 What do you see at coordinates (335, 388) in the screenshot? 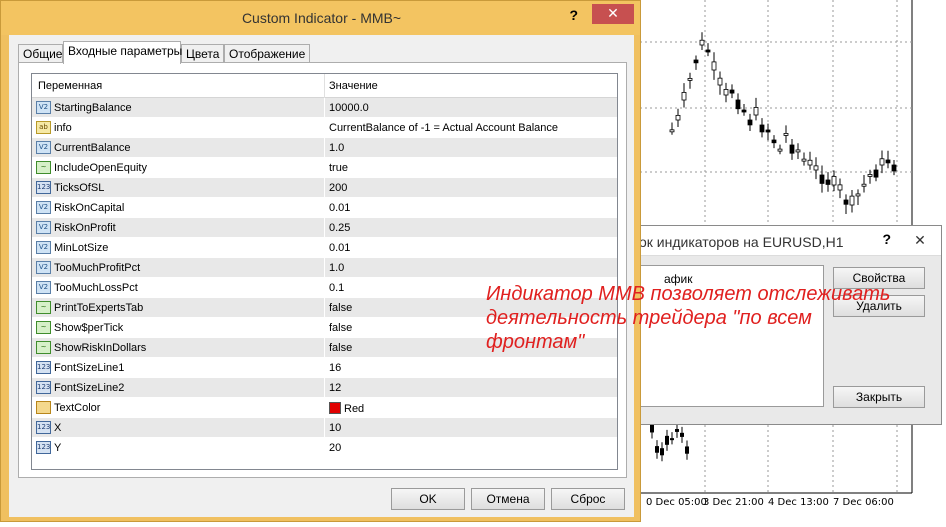
I see `parameter-value: 12` at bounding box center [335, 388].